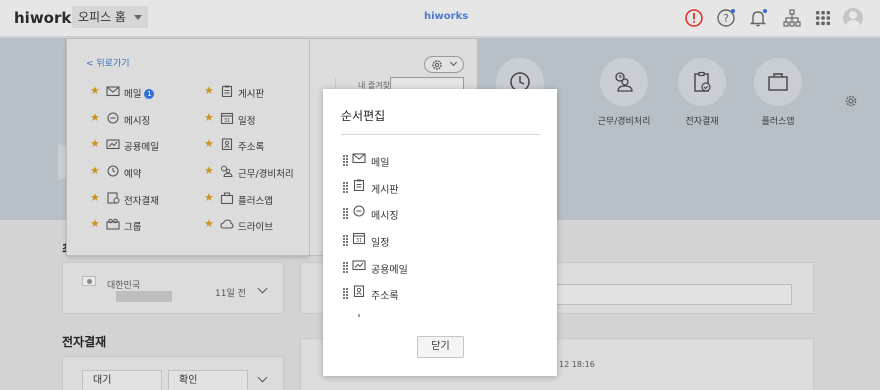 The image size is (880, 390). Describe the element at coordinates (122, 380) in the screenshot. I see `tab-waiting: 대기` at that location.